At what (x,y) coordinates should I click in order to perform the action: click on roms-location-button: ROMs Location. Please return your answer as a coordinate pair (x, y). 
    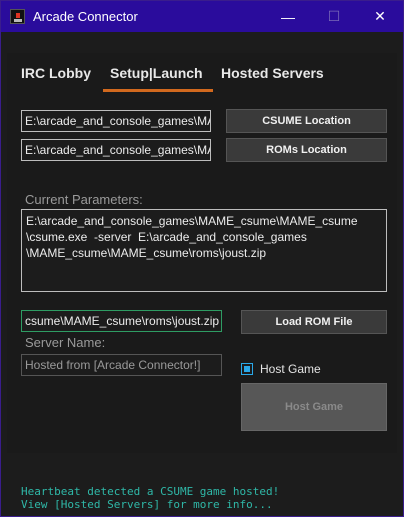
    Looking at the image, I should click on (306, 150).